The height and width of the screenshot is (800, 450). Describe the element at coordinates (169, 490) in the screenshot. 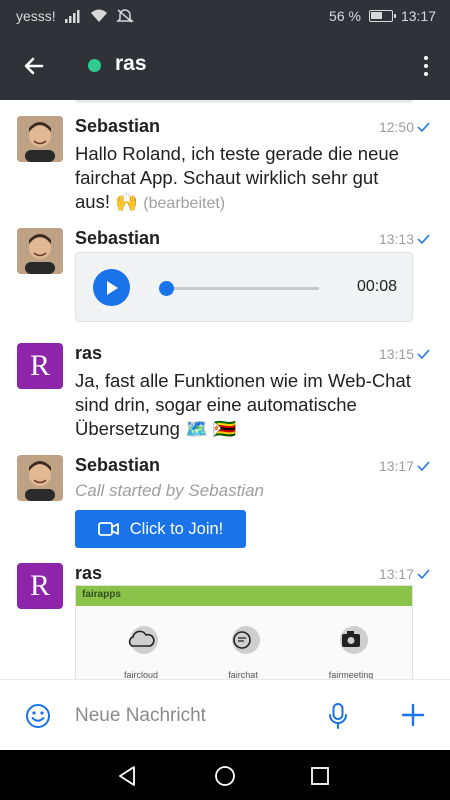

I see `call-note: Call started by Sebastian` at that location.